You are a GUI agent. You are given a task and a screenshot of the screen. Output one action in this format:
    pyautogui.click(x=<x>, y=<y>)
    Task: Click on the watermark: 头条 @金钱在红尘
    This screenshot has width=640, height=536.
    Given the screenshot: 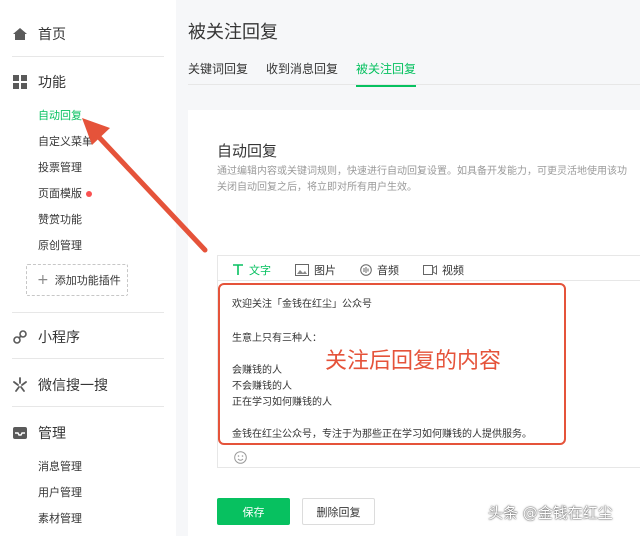 What is the action you would take?
    pyautogui.click(x=550, y=513)
    